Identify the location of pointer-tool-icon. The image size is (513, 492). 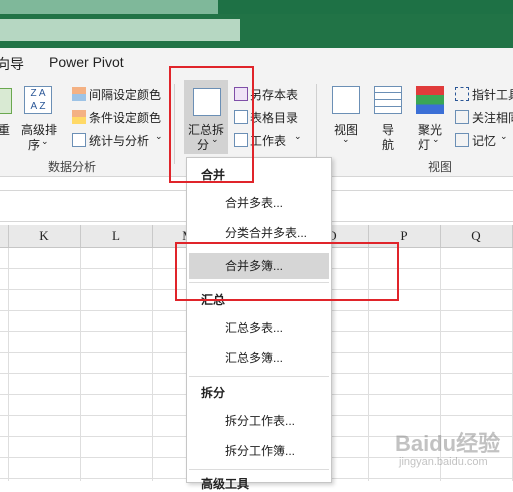
(462, 94).